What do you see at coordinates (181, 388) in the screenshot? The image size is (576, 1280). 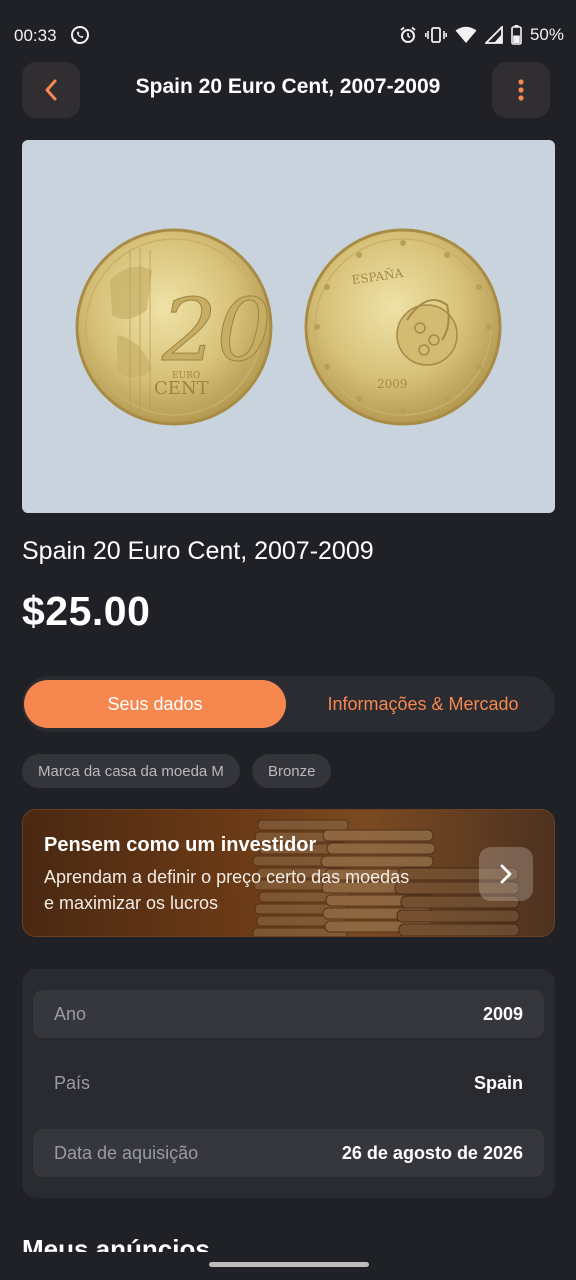 I see `svg-text: CENT` at bounding box center [181, 388].